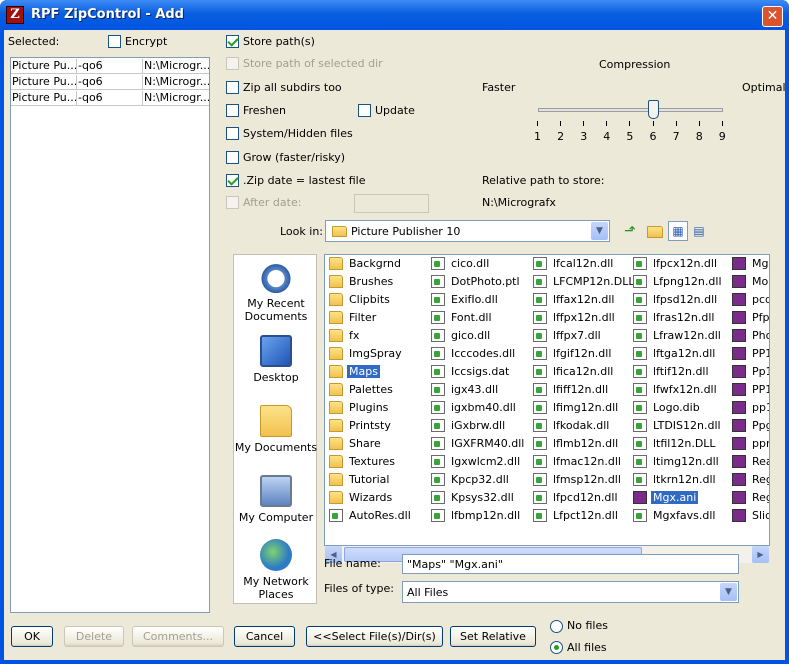  Describe the element at coordinates (760, 407) in the screenshot. I see `file-name: pp1` at that location.